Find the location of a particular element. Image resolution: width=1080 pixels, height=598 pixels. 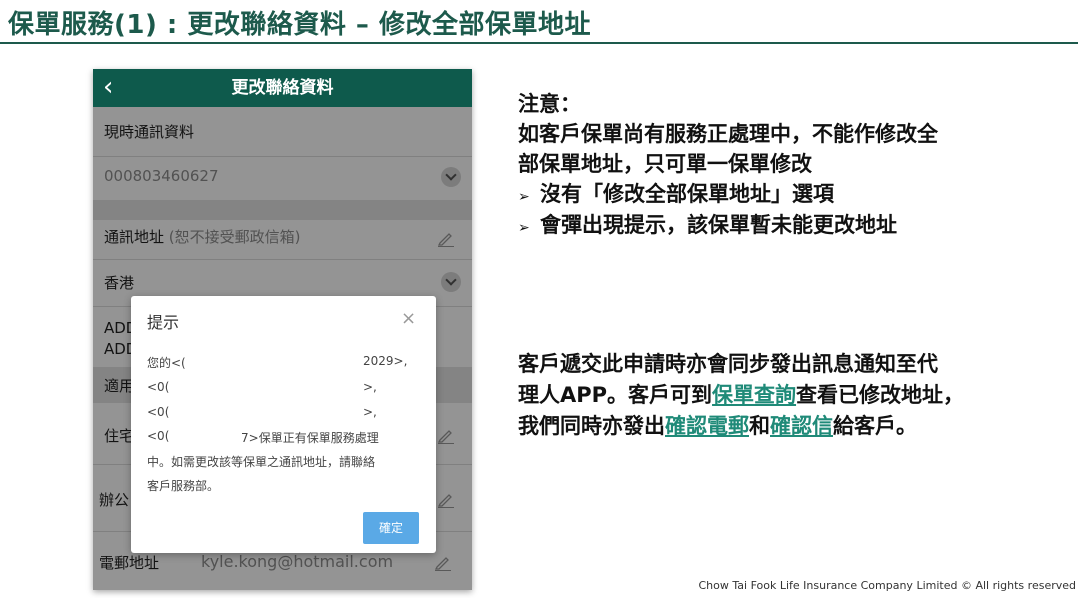

close-icon: × is located at coordinates (408, 318).